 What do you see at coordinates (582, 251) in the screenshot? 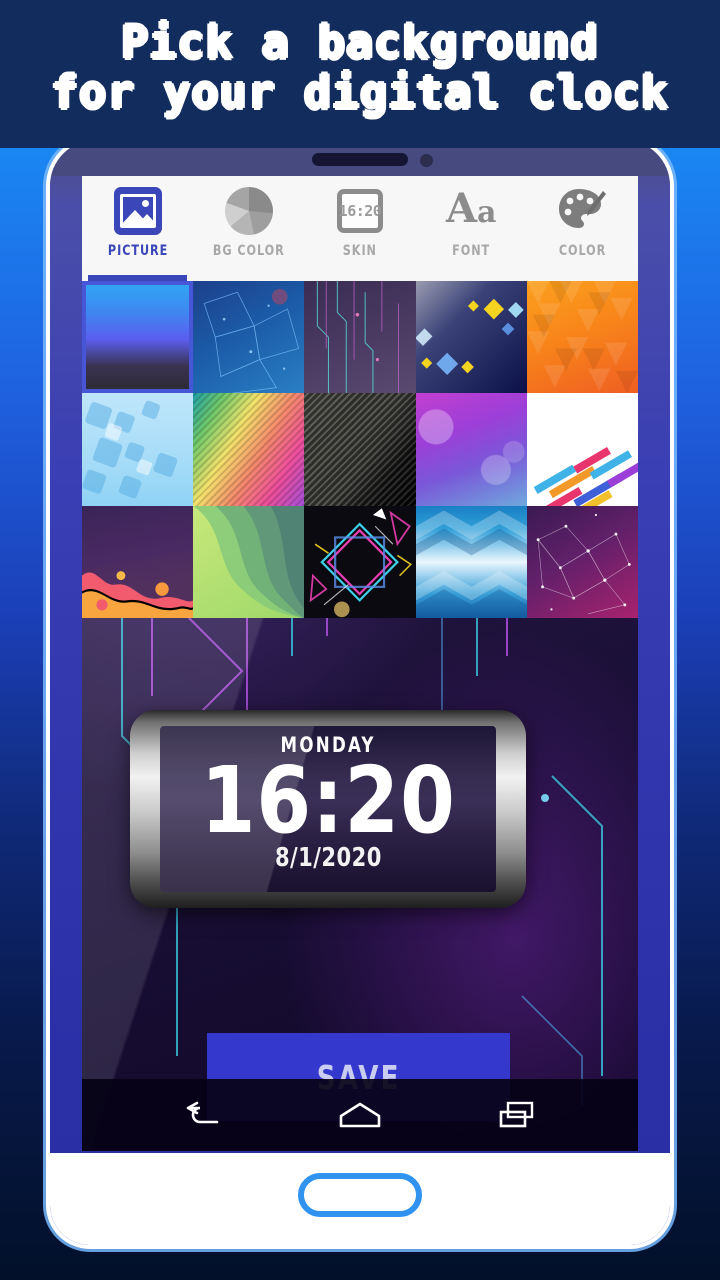
I see `tab-color-label: COLOR` at bounding box center [582, 251].